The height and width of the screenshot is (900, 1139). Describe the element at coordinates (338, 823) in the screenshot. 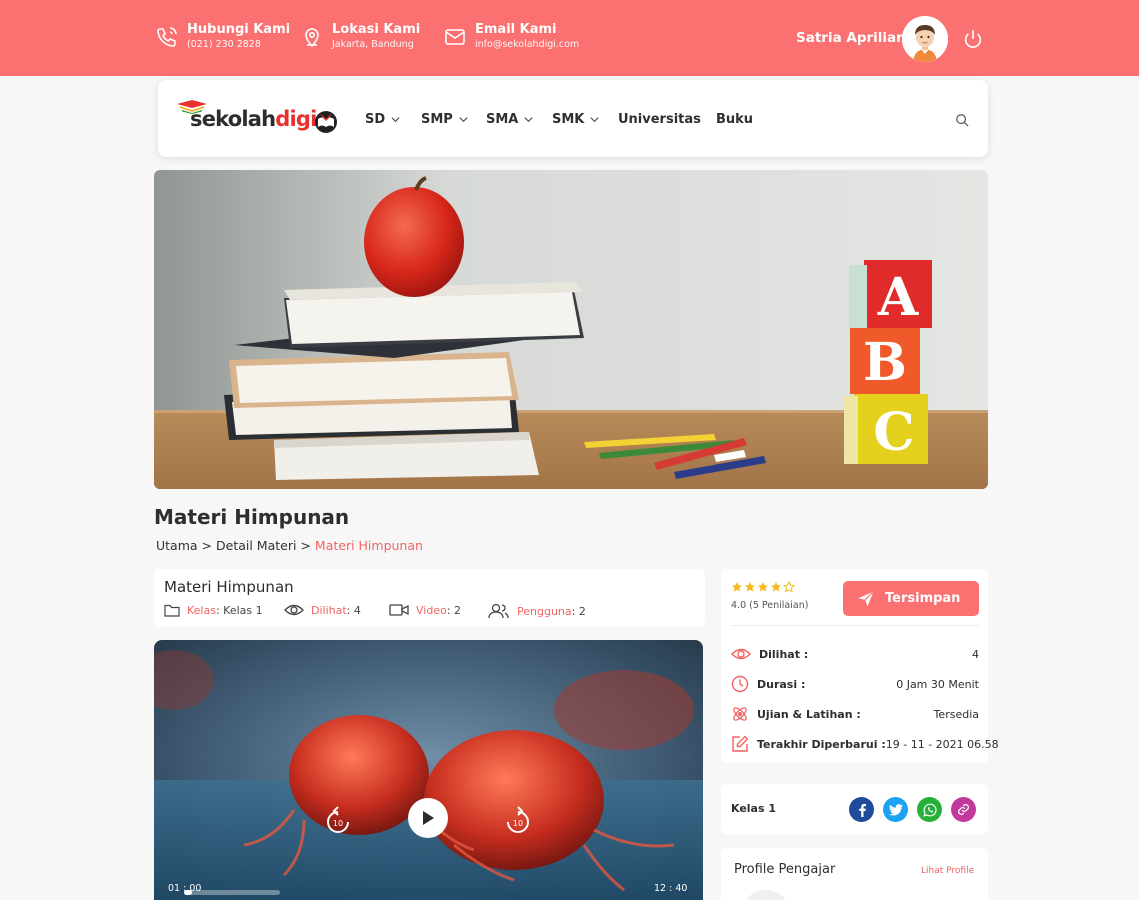

I see `rewind-seconds: 10` at that location.